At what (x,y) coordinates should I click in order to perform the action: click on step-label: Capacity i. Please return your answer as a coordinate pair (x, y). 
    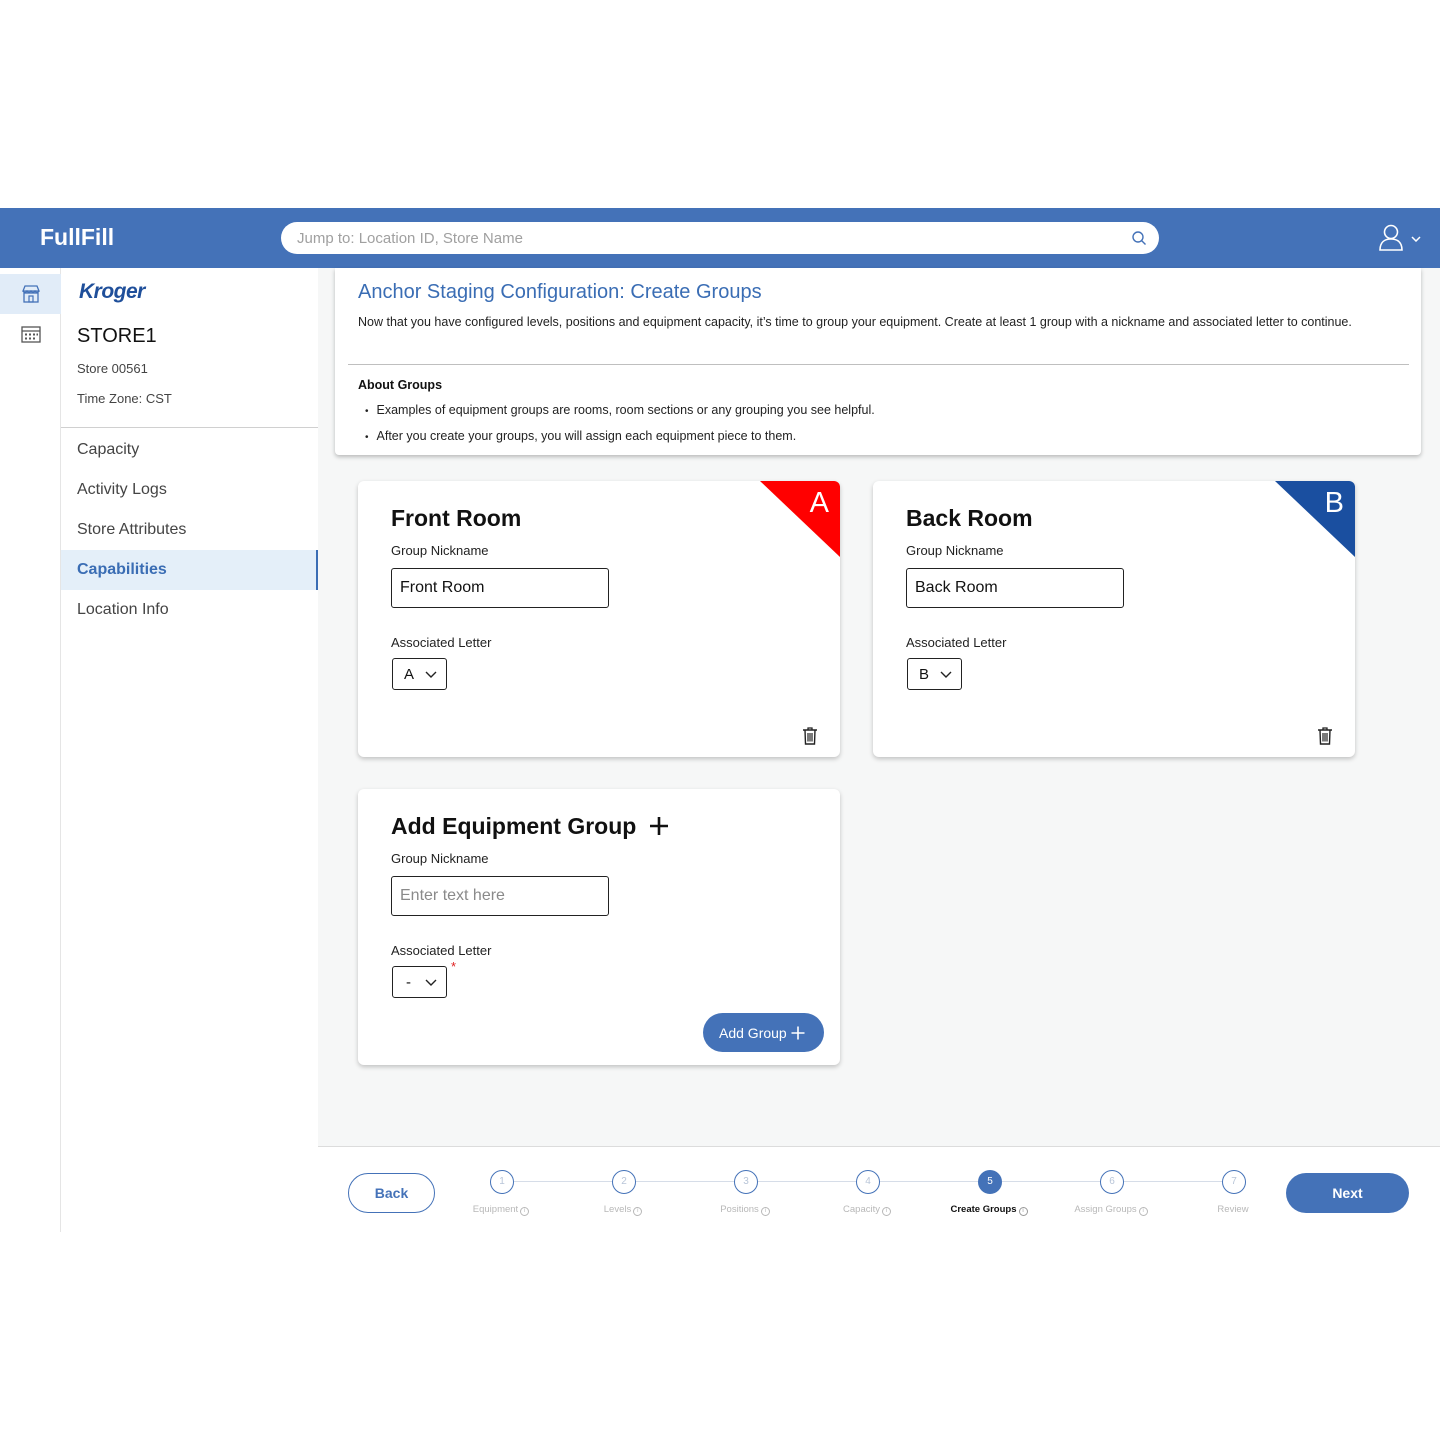
    Looking at the image, I should click on (867, 1210).